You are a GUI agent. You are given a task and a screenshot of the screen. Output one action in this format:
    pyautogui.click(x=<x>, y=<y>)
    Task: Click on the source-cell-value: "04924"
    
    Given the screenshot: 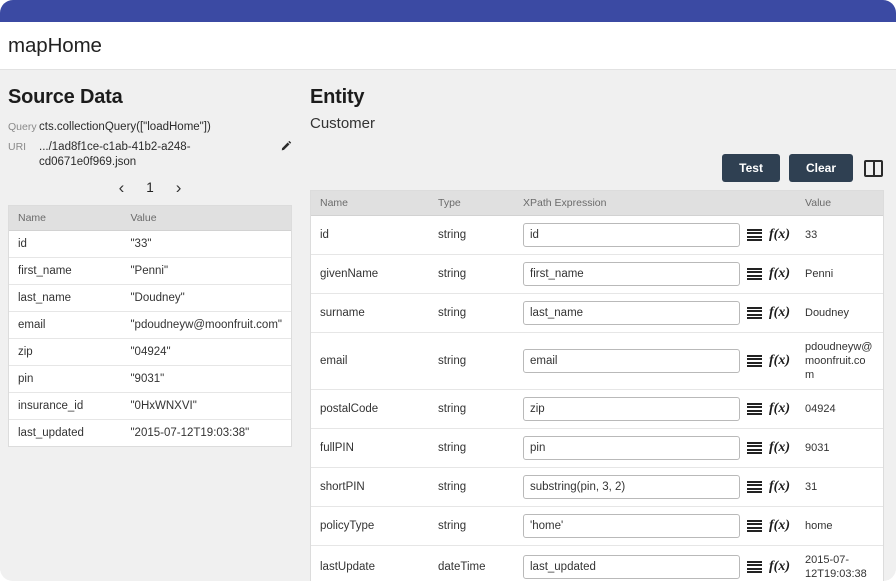 What is the action you would take?
    pyautogui.click(x=206, y=352)
    